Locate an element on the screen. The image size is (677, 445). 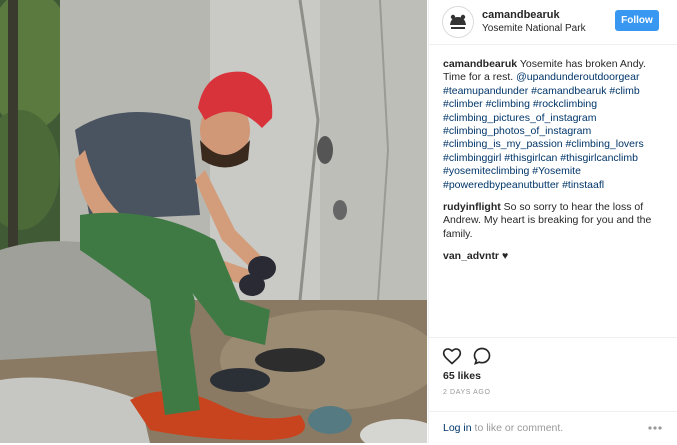
comment-username: rudyinflight is located at coordinates (472, 207).